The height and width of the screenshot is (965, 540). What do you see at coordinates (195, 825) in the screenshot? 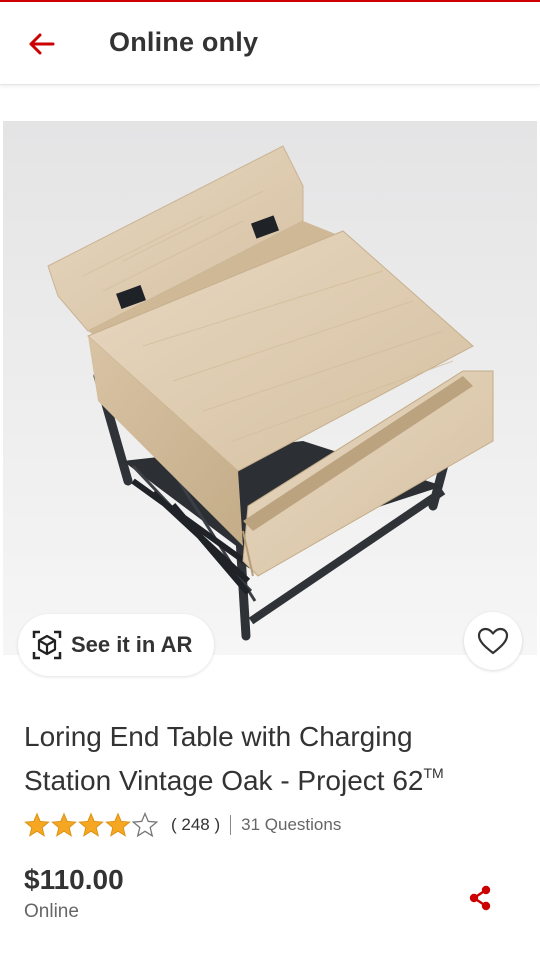
I see `review-count: ( 248 )` at bounding box center [195, 825].